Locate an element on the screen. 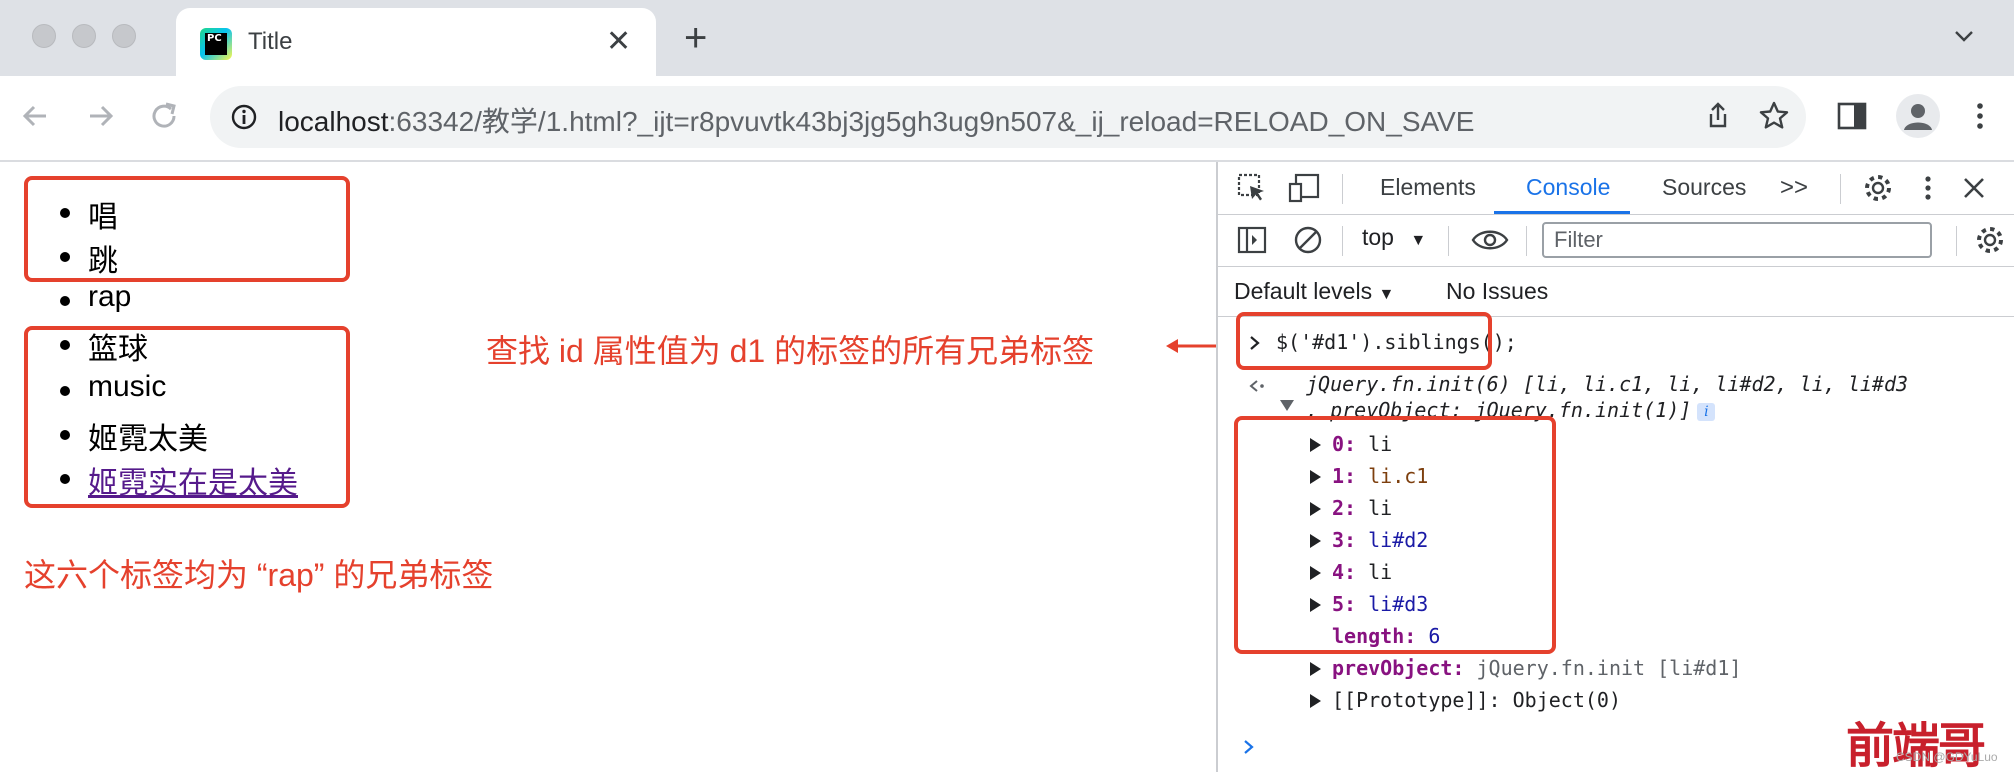 Image resolution: width=2014 pixels, height=776 pixels. bullet is located at coordinates (65, 301).